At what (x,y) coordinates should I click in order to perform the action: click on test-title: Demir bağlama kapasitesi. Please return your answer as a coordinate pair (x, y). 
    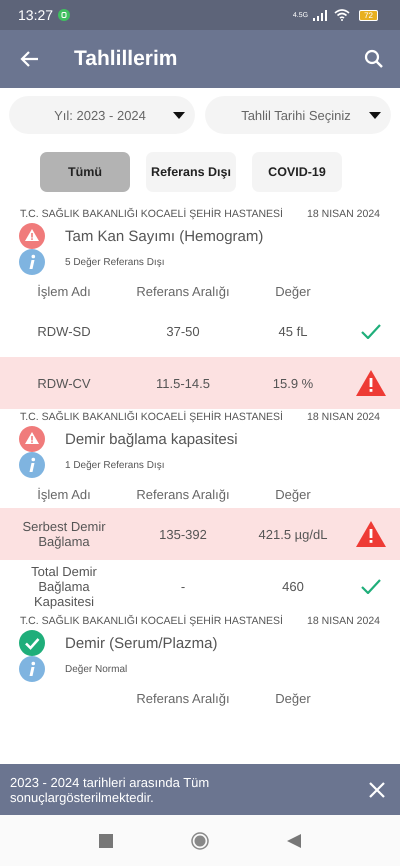
    Looking at the image, I should click on (151, 439).